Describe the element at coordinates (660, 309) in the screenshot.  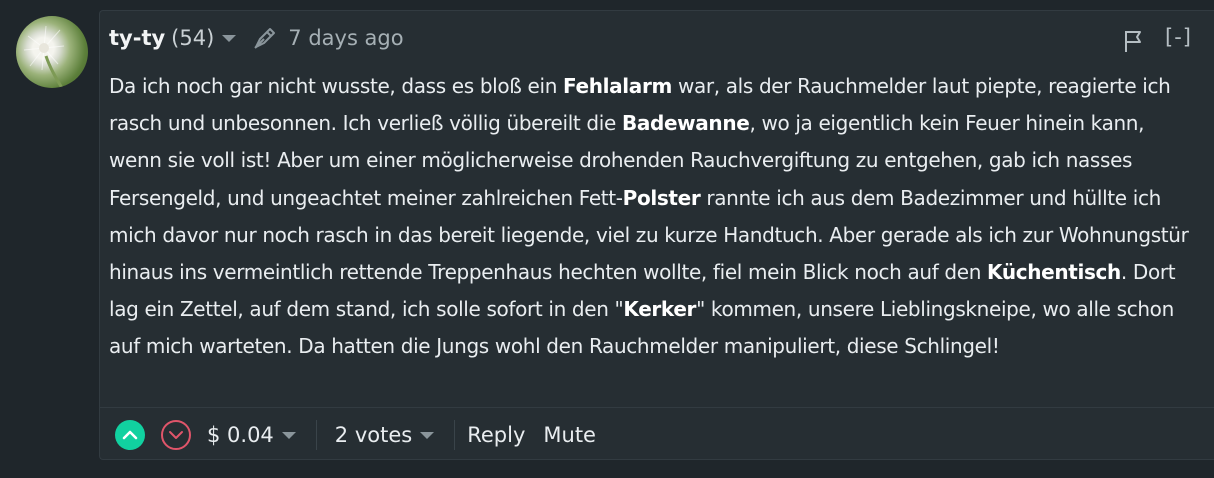
I see `bold-text: Kerker` at that location.